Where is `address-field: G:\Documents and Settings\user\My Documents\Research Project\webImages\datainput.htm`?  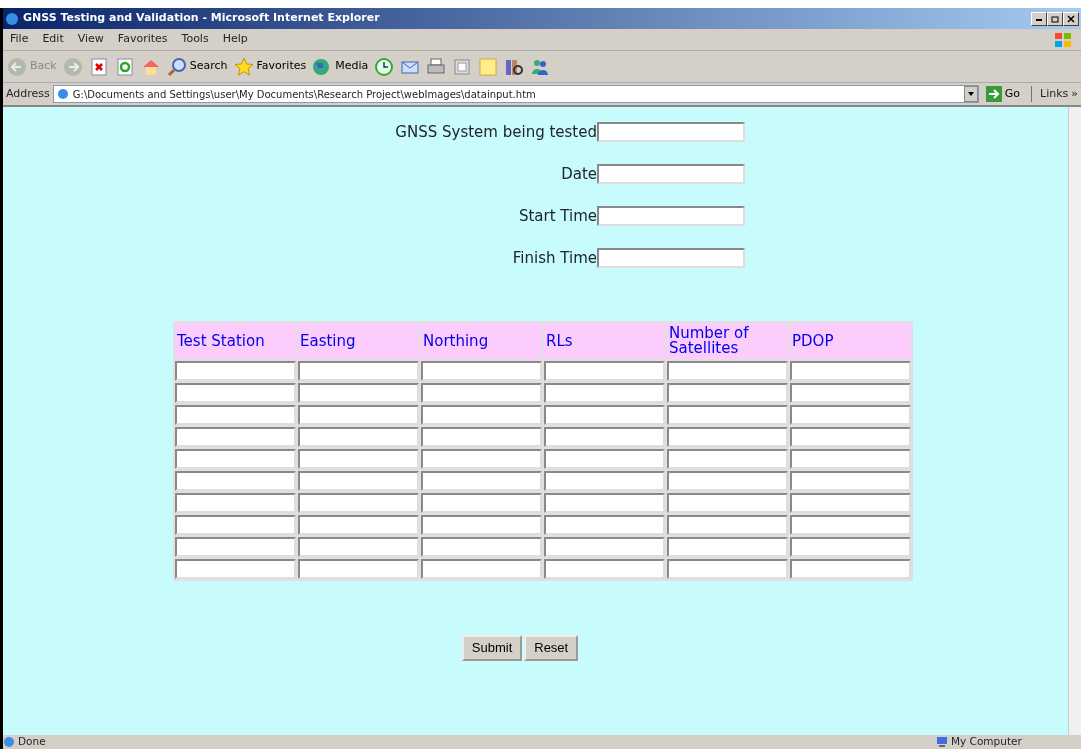
address-field: G:\Documents and Settings\user\My Documents\Research Project\webImages\datainput.htm is located at coordinates (515, 94).